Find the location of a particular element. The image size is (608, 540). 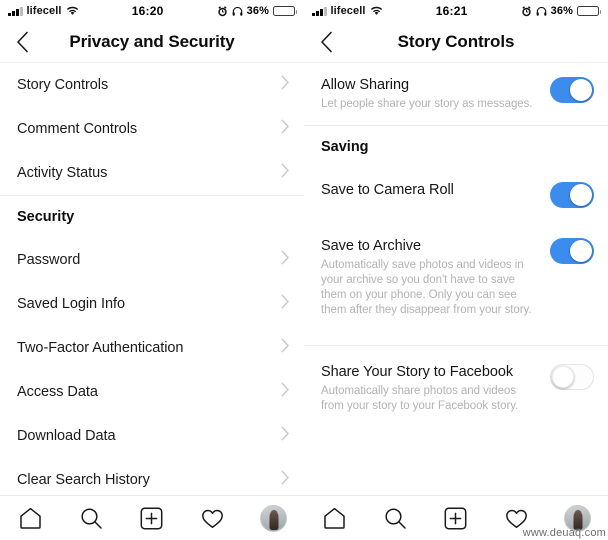

section-header-saving: Saving is located at coordinates (345, 147).